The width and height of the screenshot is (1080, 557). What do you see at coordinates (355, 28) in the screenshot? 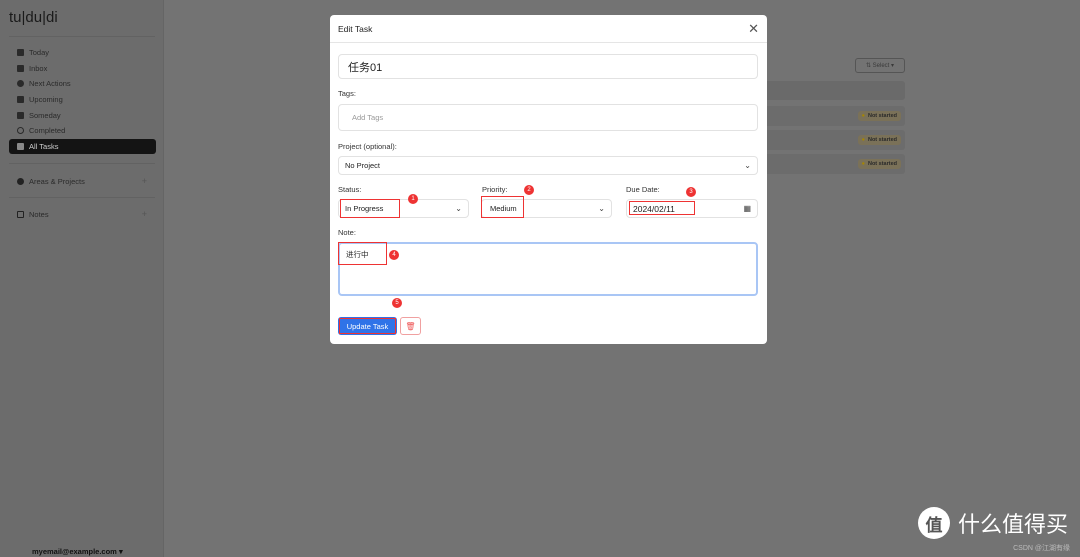
I see `modal-title: Edit Task` at bounding box center [355, 28].